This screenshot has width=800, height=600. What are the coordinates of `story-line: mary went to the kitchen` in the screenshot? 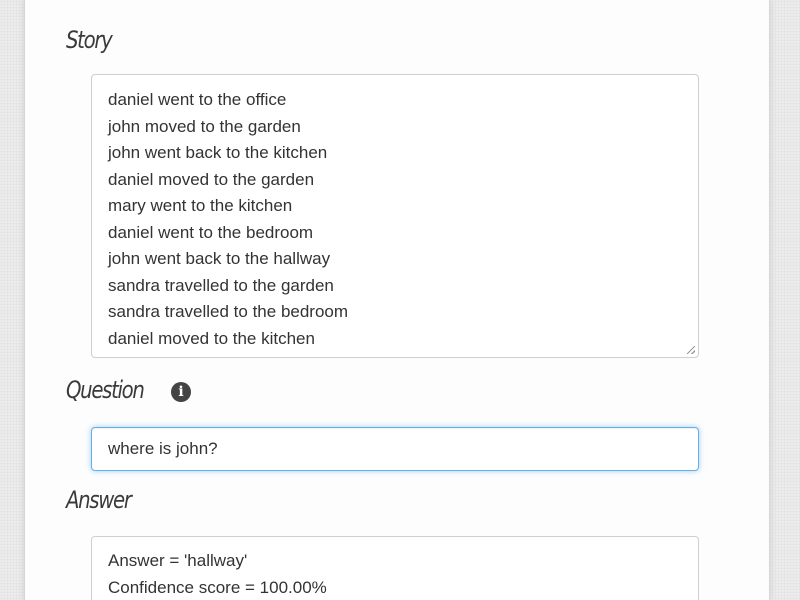 It's located at (200, 205).